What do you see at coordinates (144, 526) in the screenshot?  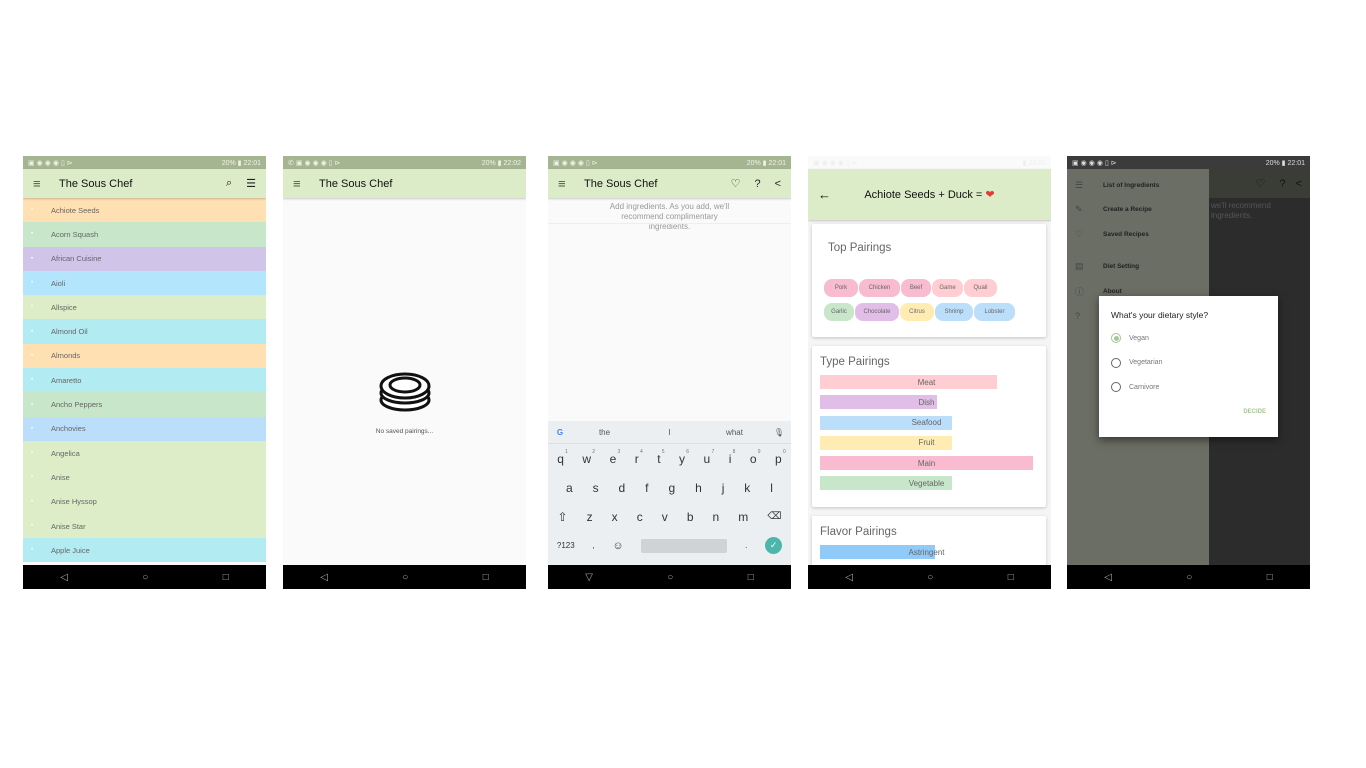 I see `list-item: • Anise Star` at bounding box center [144, 526].